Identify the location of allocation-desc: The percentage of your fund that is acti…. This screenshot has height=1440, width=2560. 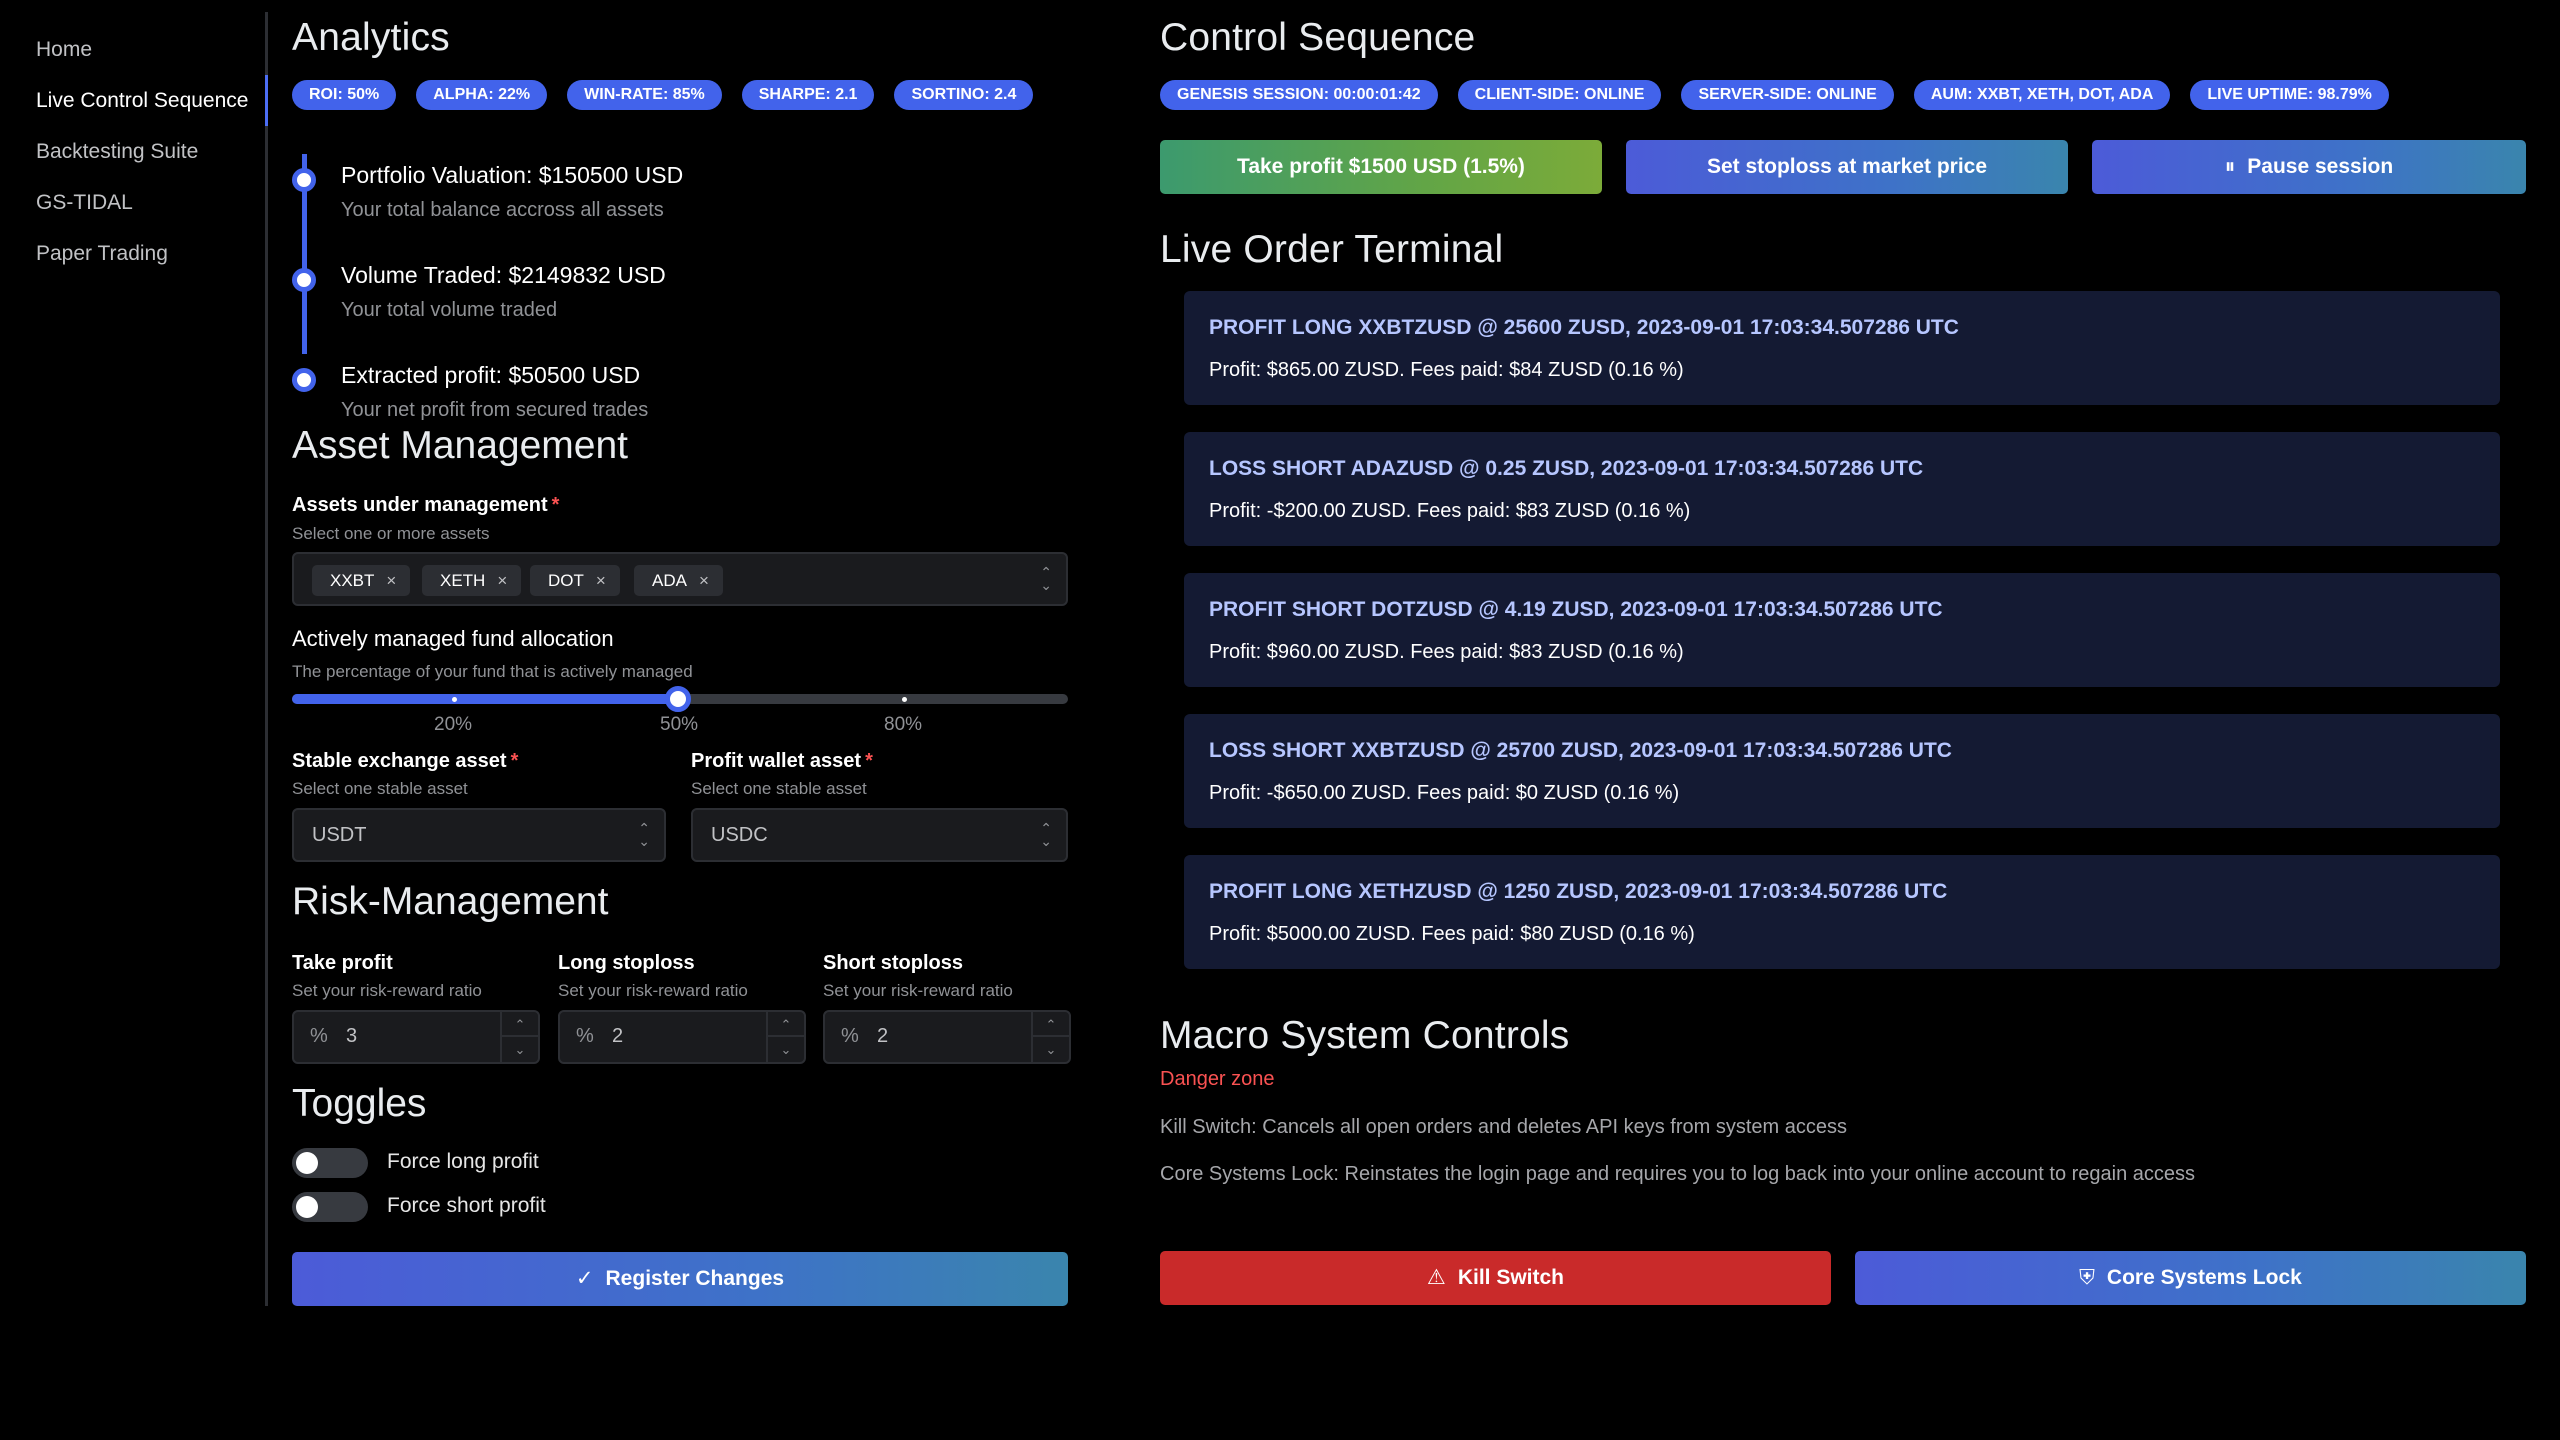
(492, 671).